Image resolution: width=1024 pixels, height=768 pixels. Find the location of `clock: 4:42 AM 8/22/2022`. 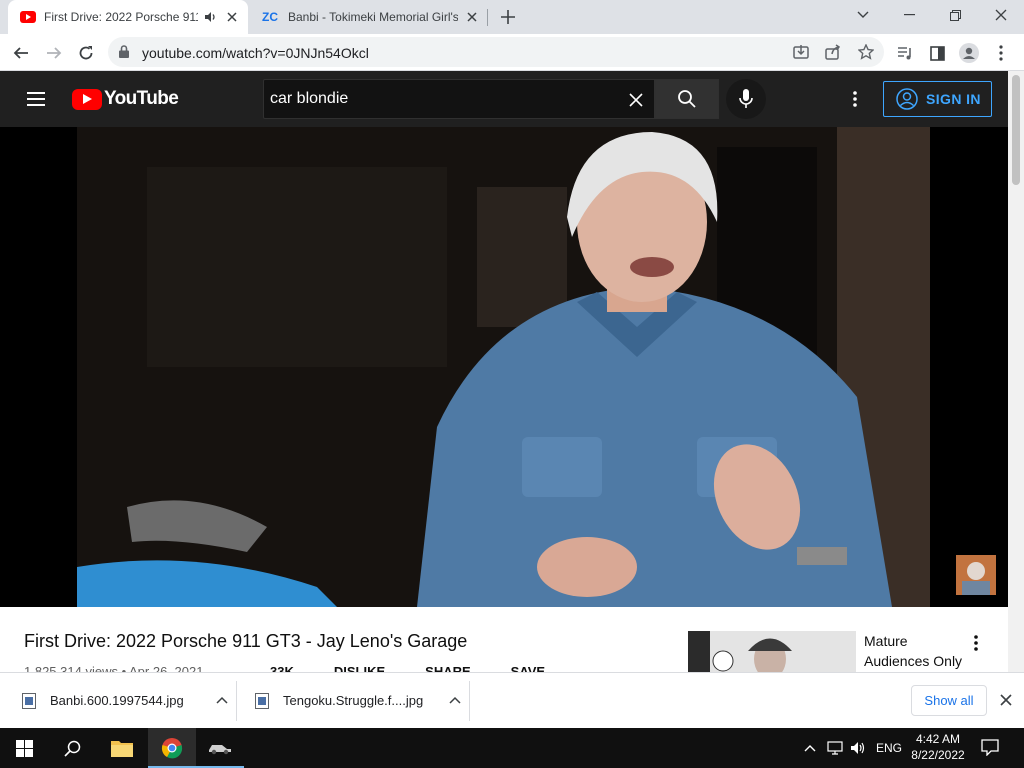

clock: 4:42 AM 8/22/2022 is located at coordinates (938, 747).